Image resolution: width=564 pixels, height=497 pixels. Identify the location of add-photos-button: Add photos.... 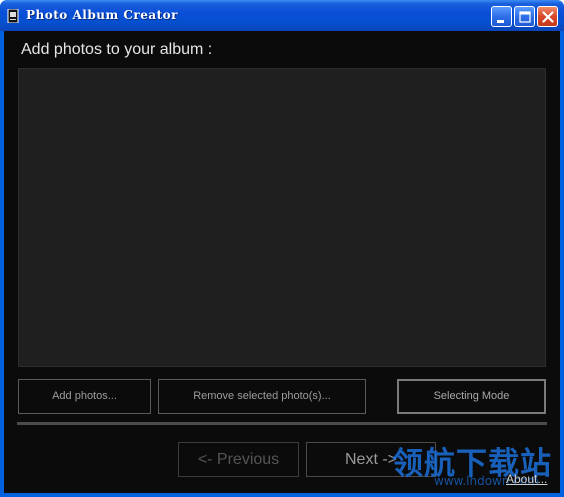
(84, 396).